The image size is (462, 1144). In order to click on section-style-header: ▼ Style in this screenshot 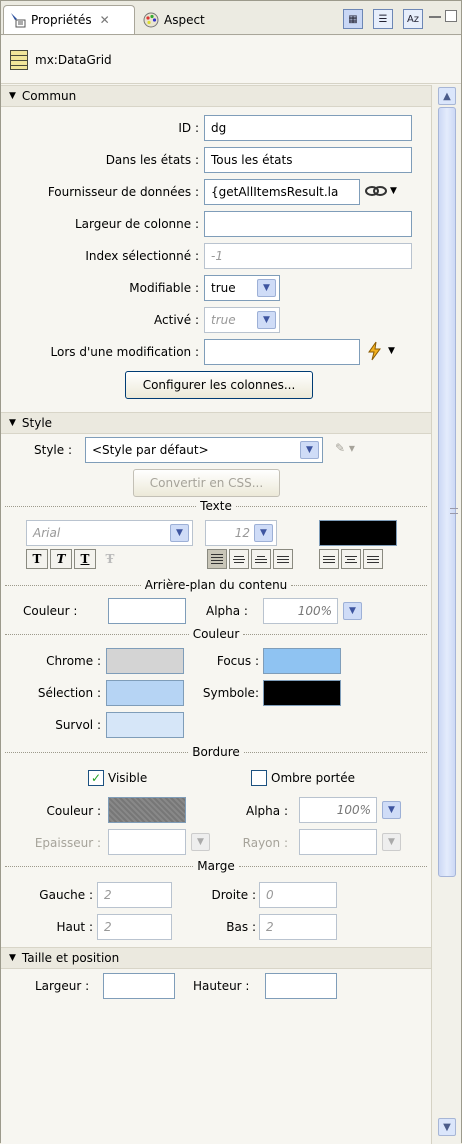, I will do `click(216, 423)`.